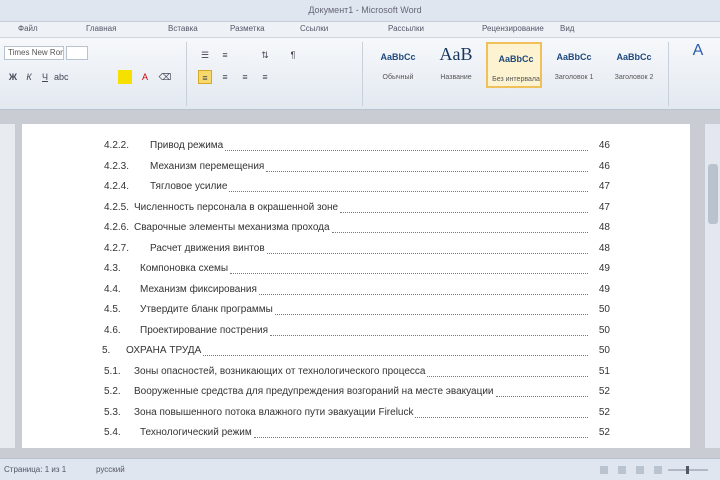  I want to click on justify-button: ≡, so click(265, 77).